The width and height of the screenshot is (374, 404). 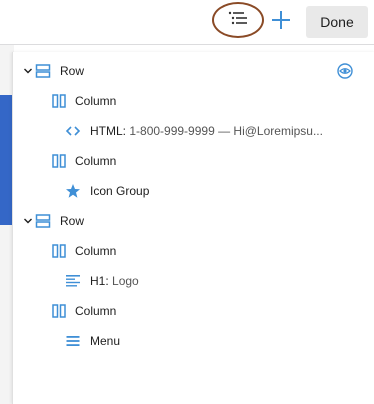 I want to click on tree-item-label: Menu, so click(x=105, y=341).